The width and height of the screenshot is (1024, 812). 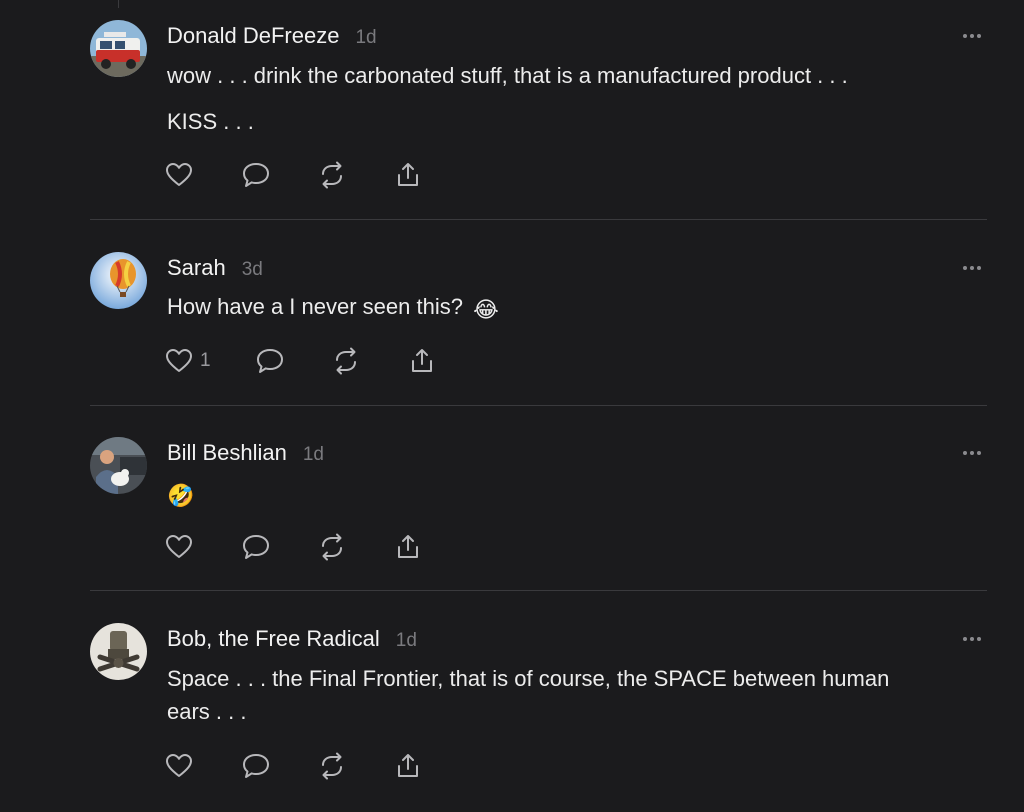 What do you see at coordinates (253, 36) in the screenshot?
I see `author-name: Donald DeFreeze` at bounding box center [253, 36].